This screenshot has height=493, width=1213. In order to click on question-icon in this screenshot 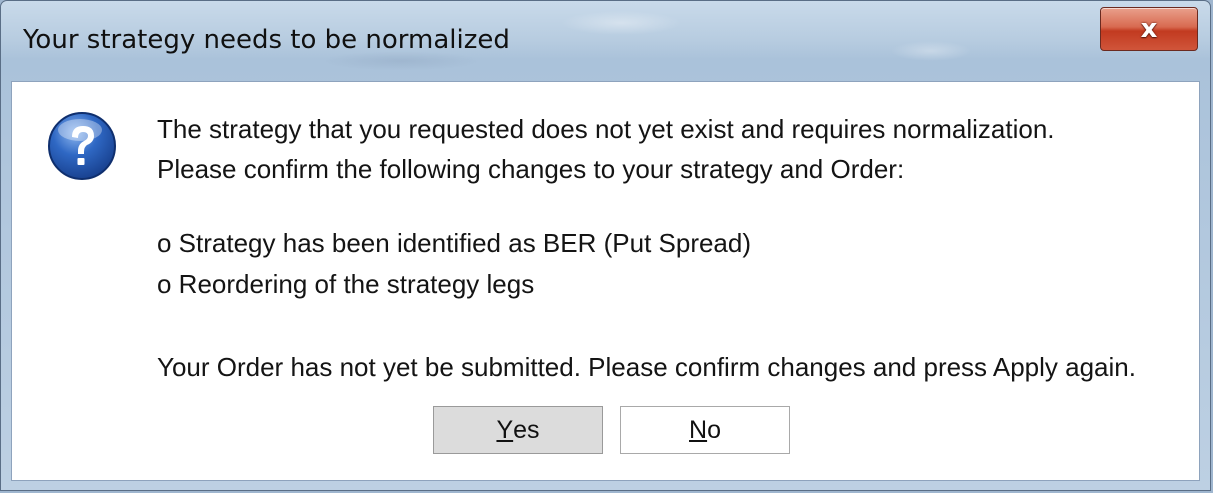, I will do `click(82, 146)`.